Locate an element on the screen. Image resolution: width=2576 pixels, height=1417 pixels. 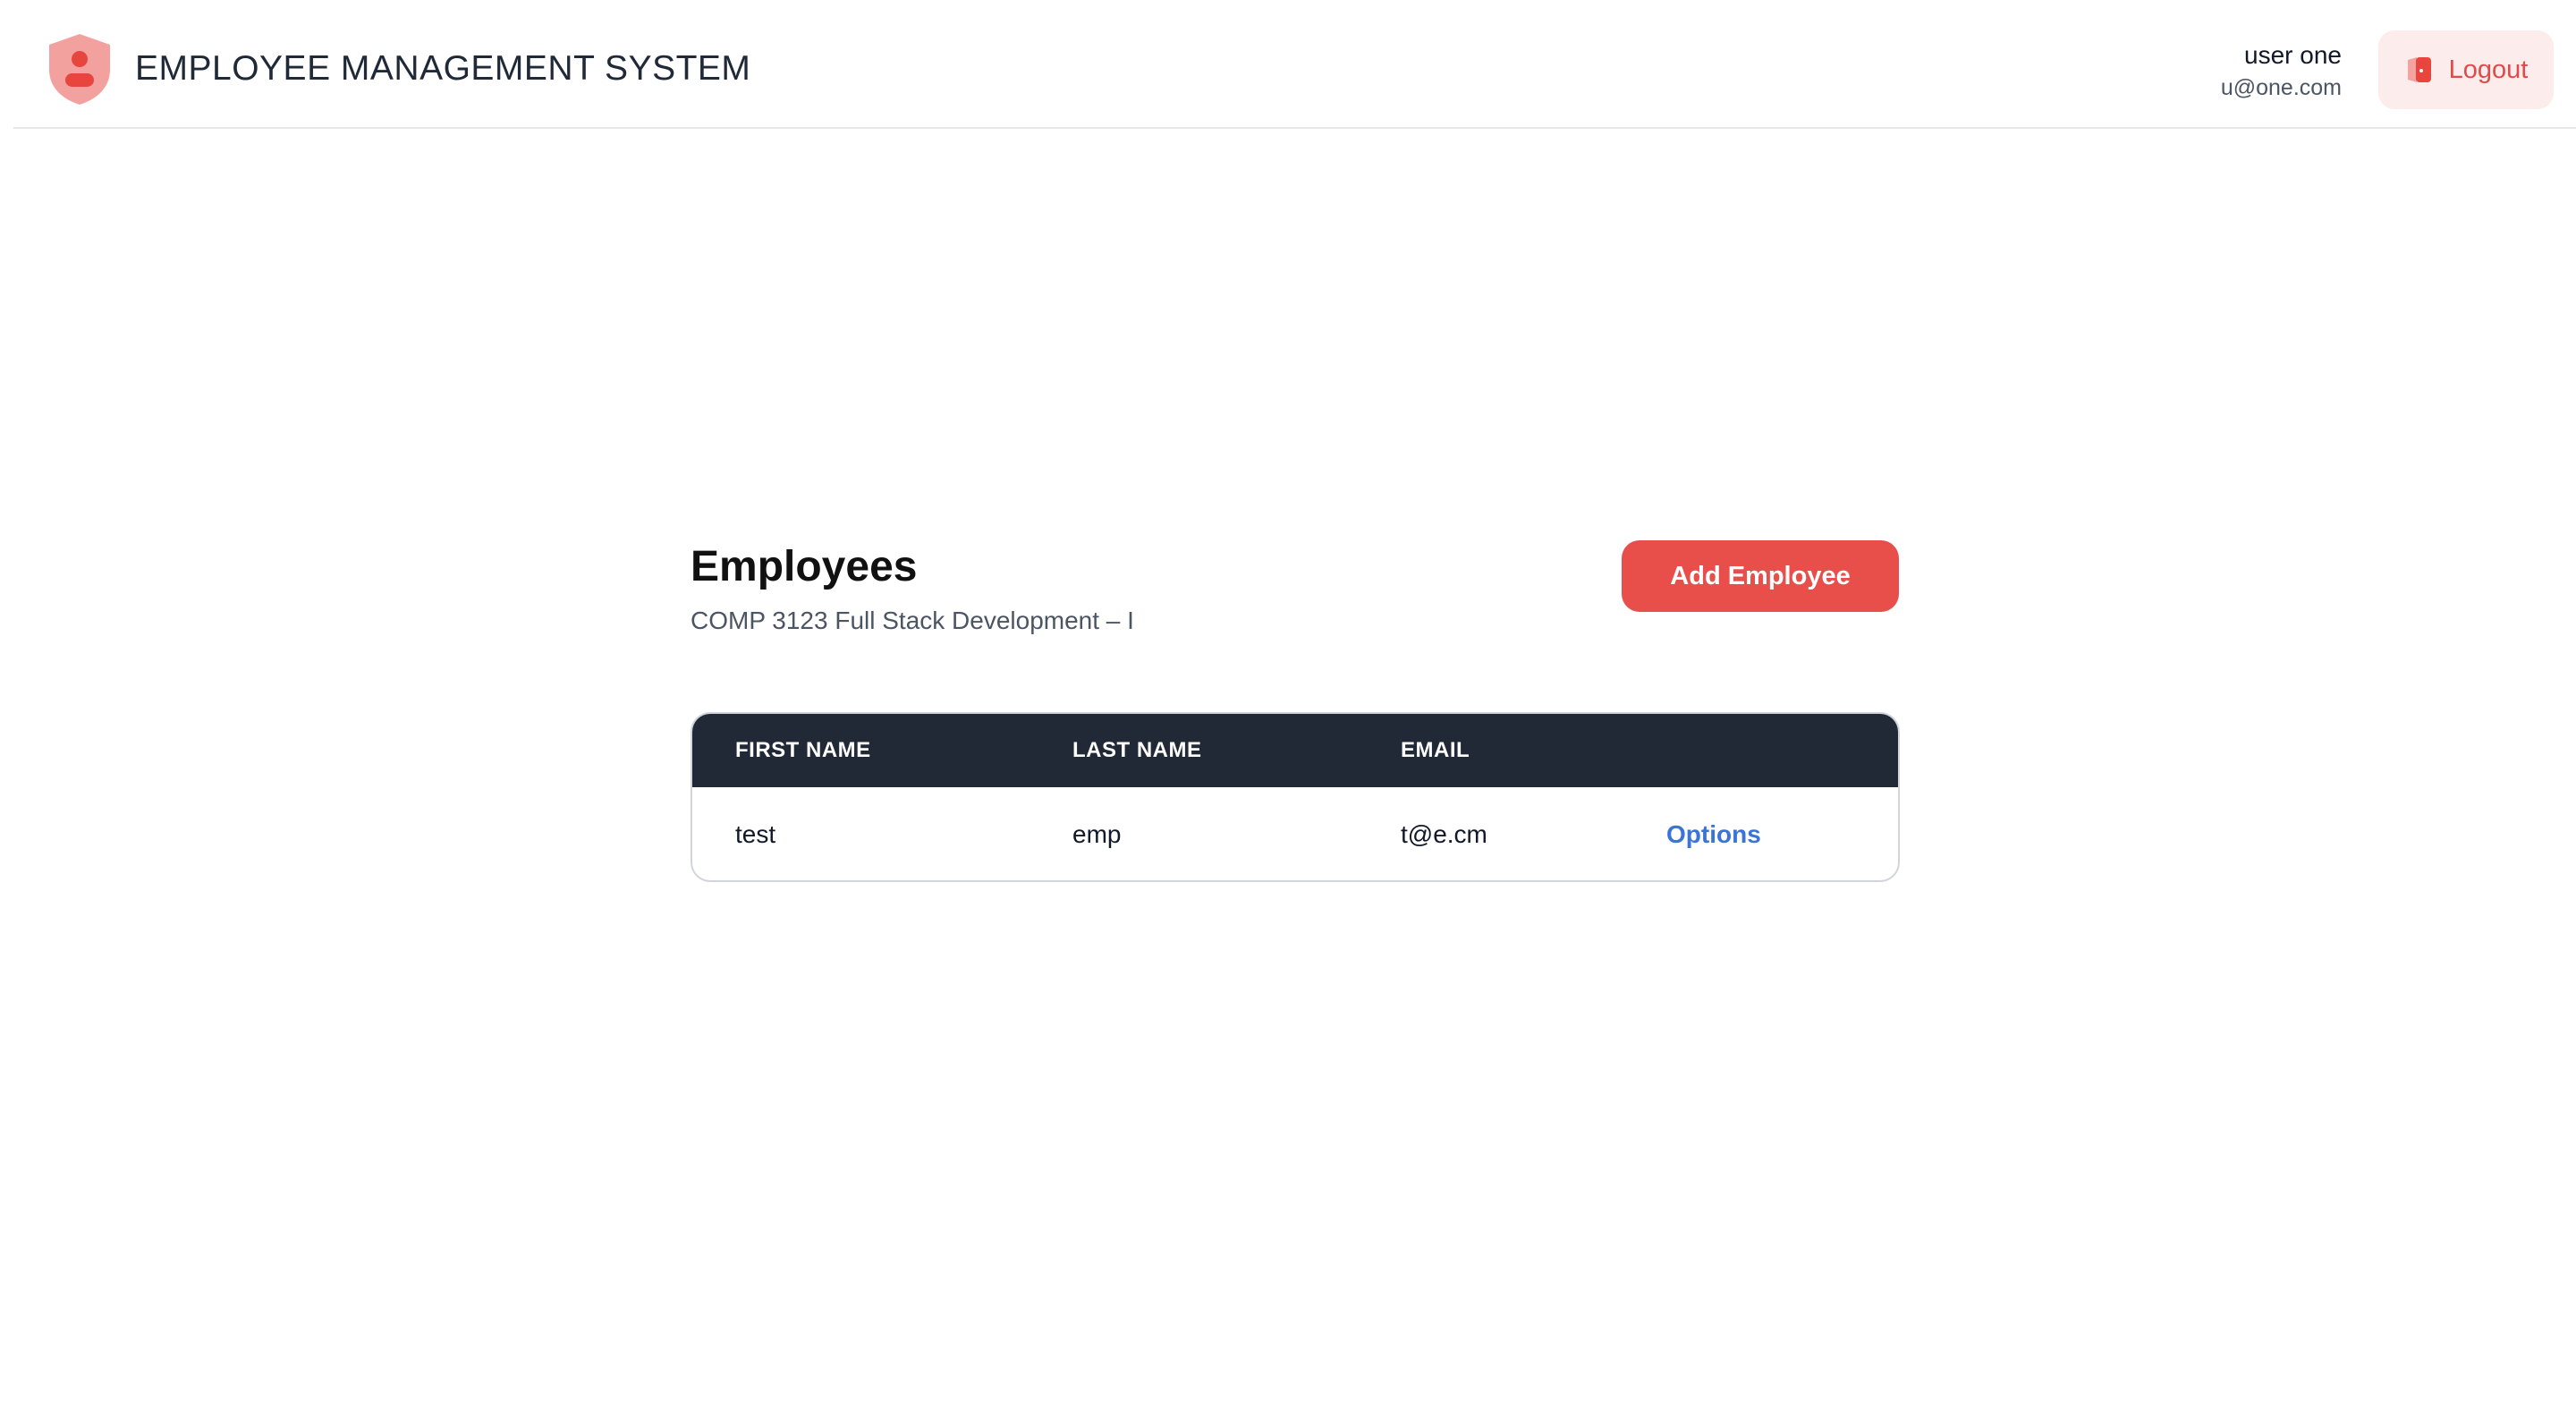
page-title: Employees is located at coordinates (804, 566).